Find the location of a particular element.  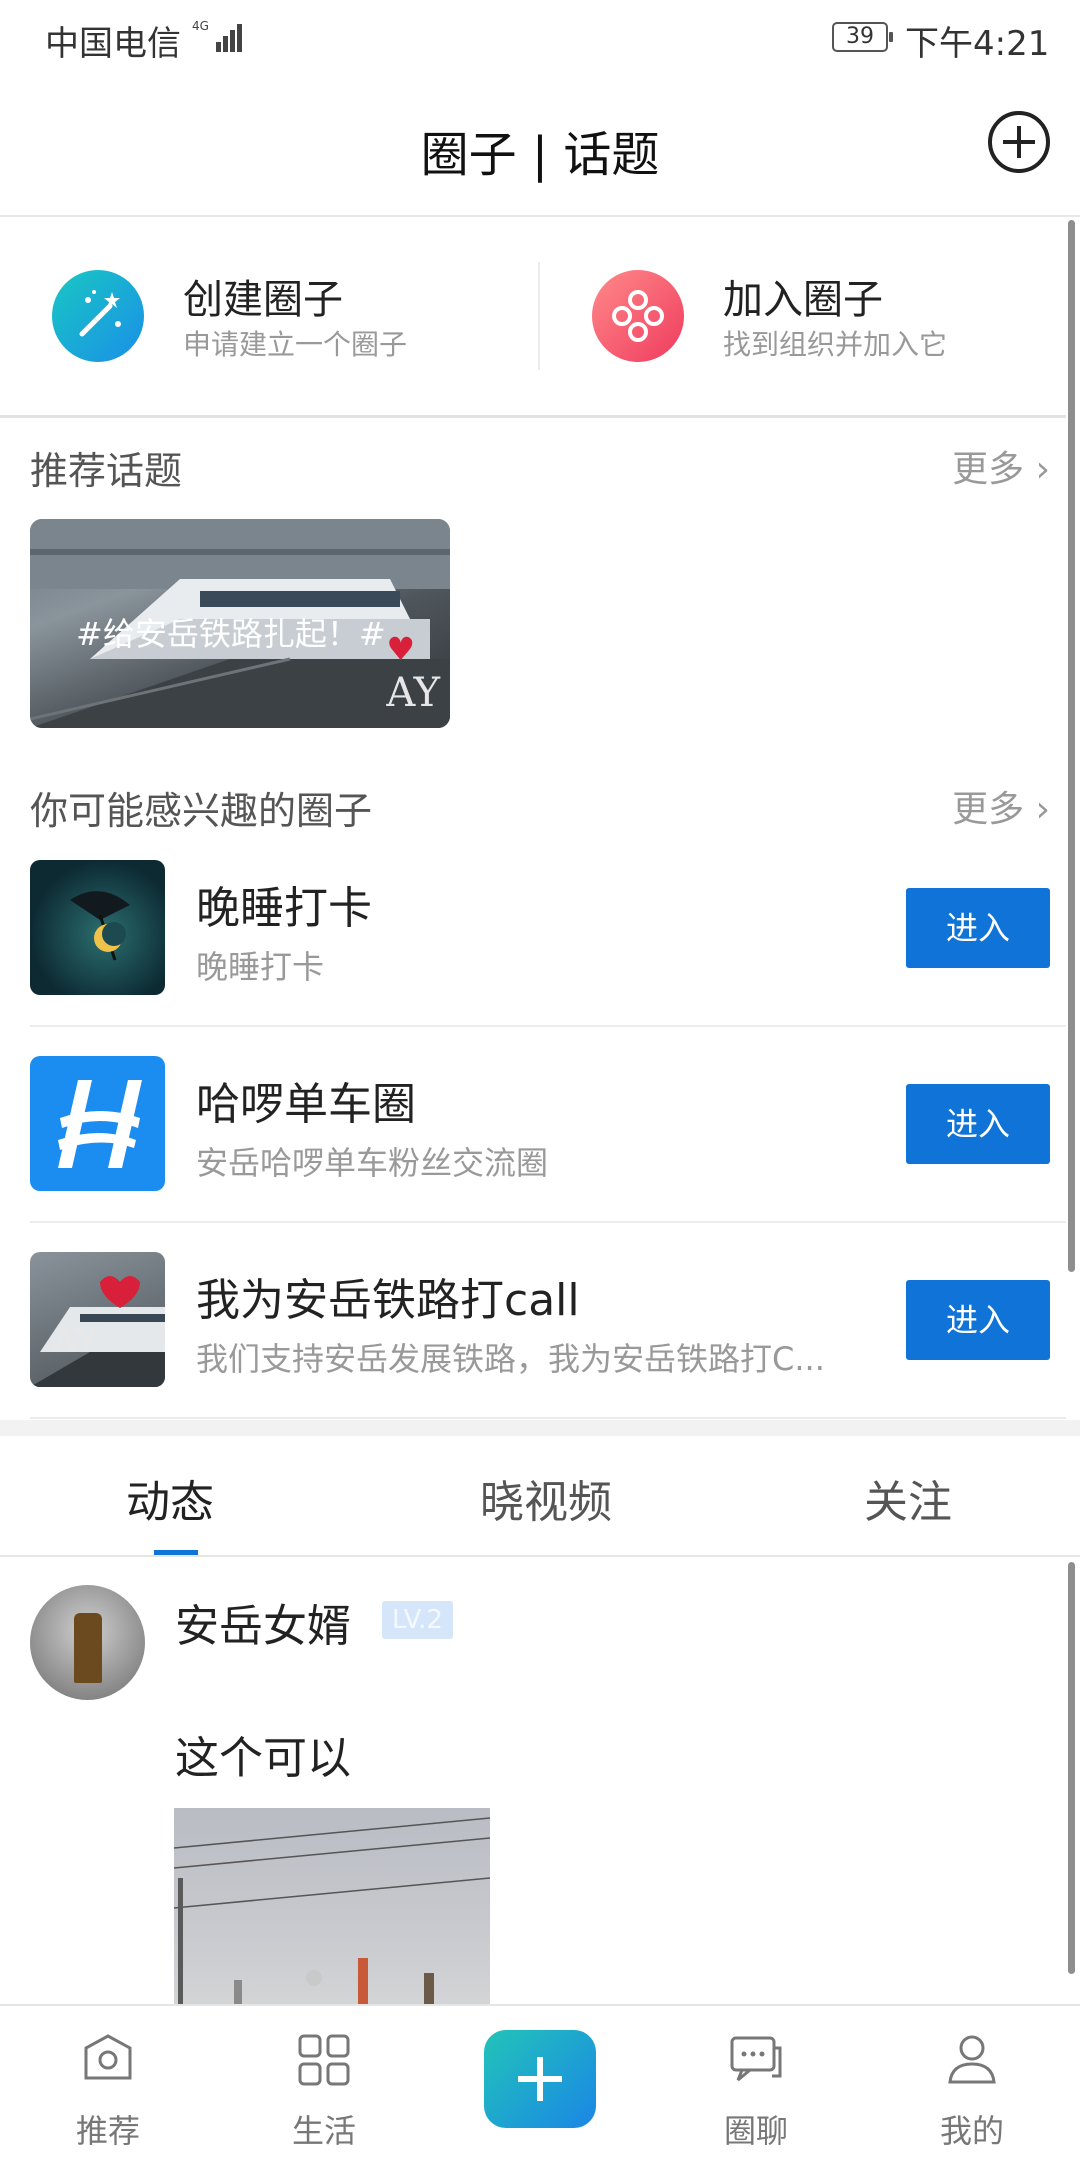

circle-name: 我为安岳铁路打call is located at coordinates (388, 1300).